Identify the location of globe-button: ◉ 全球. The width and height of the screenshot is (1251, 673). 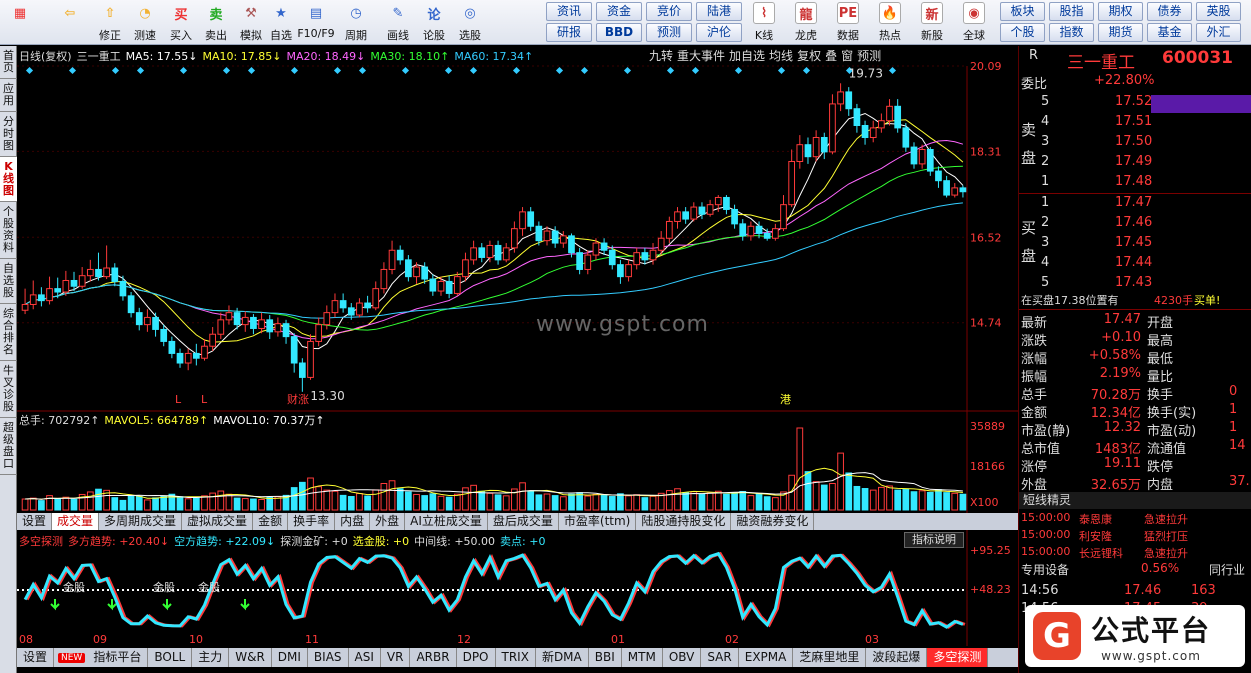
(974, 22).